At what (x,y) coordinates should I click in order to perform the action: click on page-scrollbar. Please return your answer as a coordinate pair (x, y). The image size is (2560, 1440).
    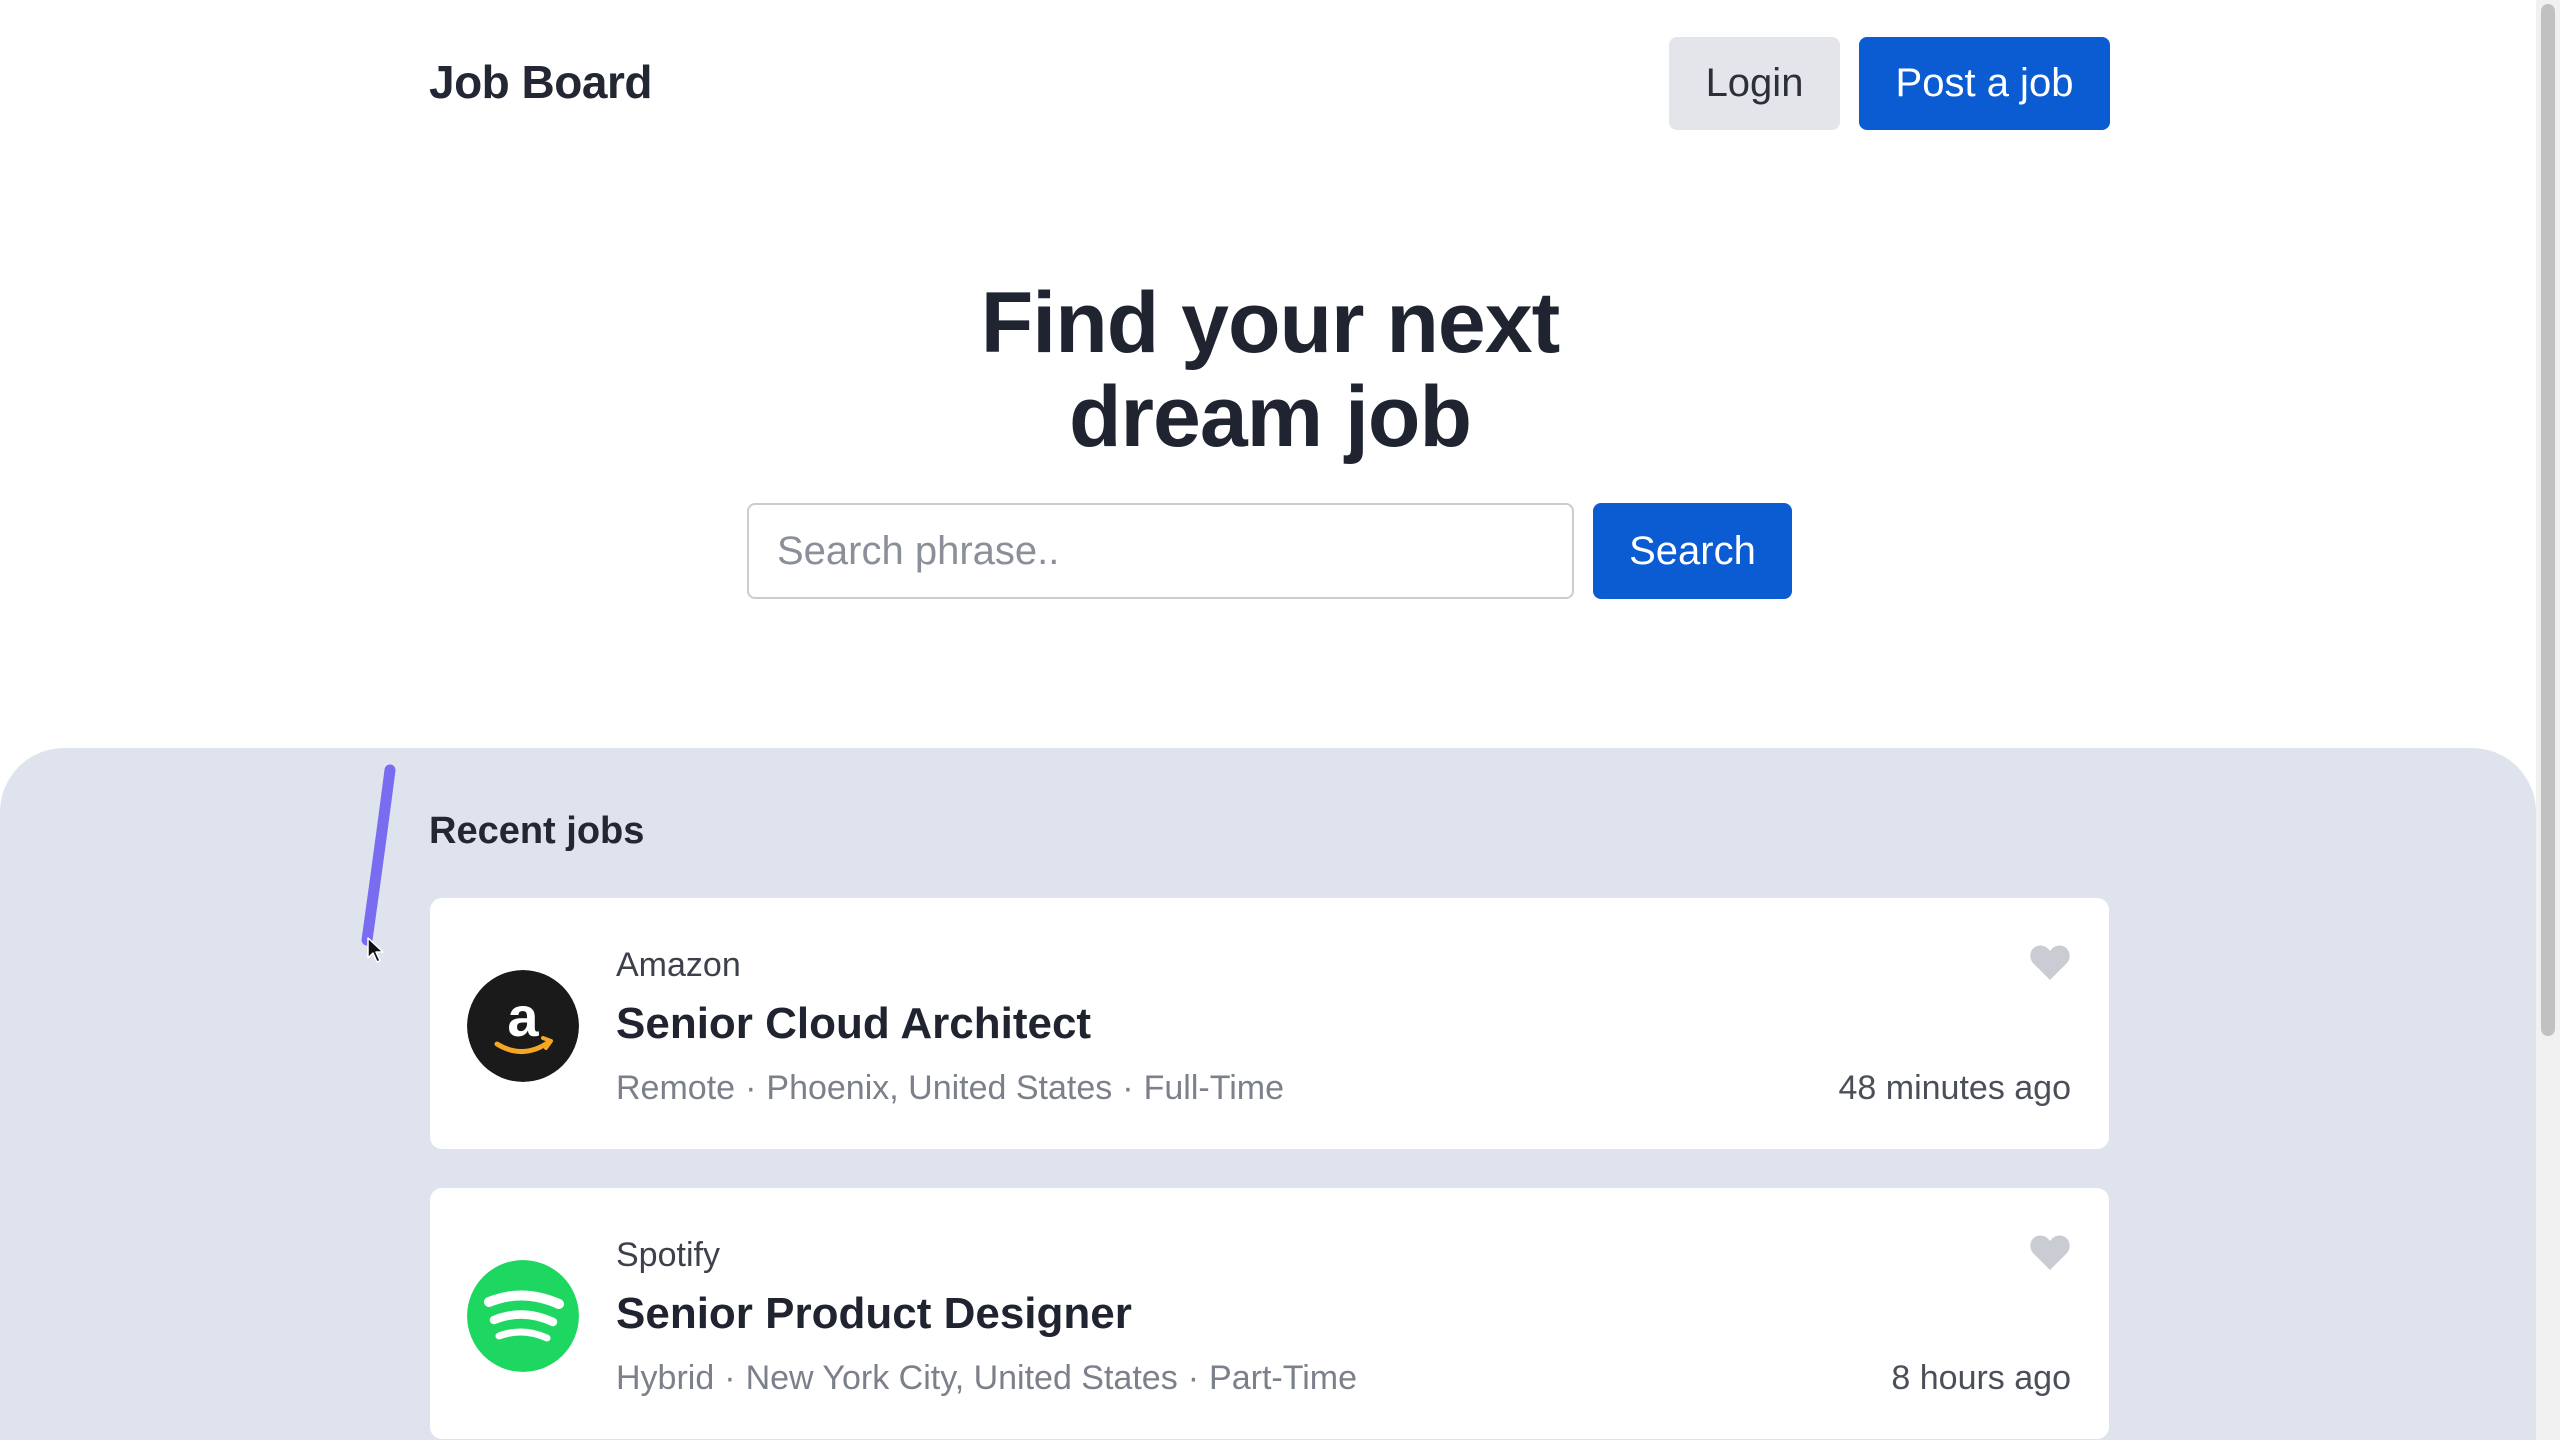
    Looking at the image, I should click on (2548, 720).